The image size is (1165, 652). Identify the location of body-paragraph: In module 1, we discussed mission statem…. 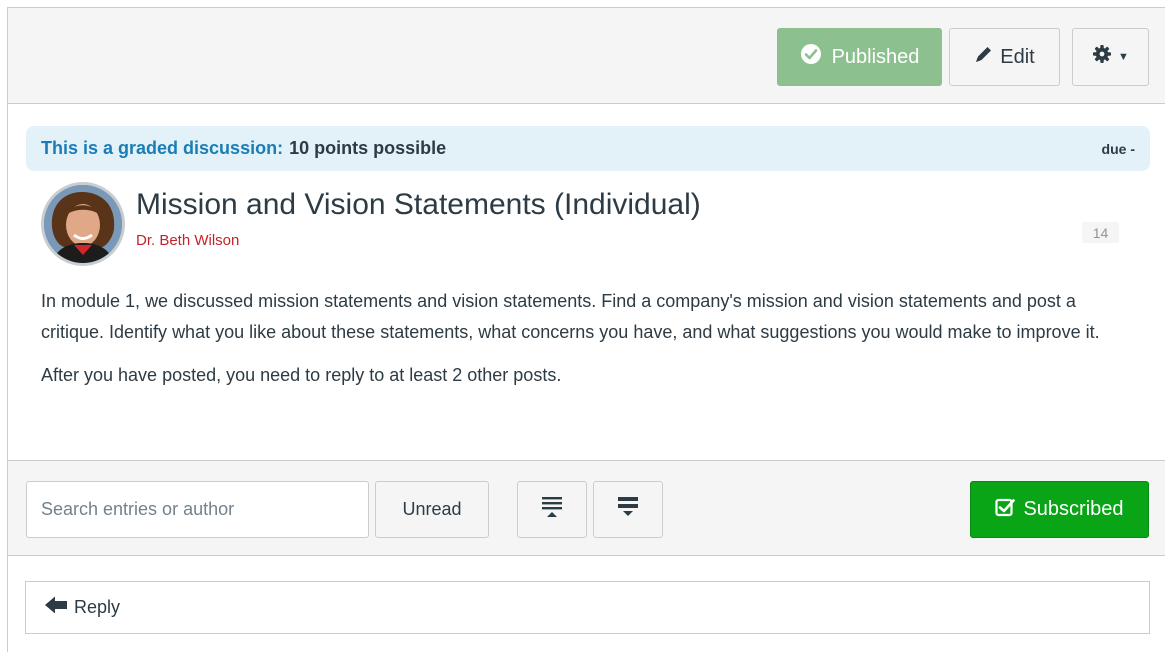
(570, 316).